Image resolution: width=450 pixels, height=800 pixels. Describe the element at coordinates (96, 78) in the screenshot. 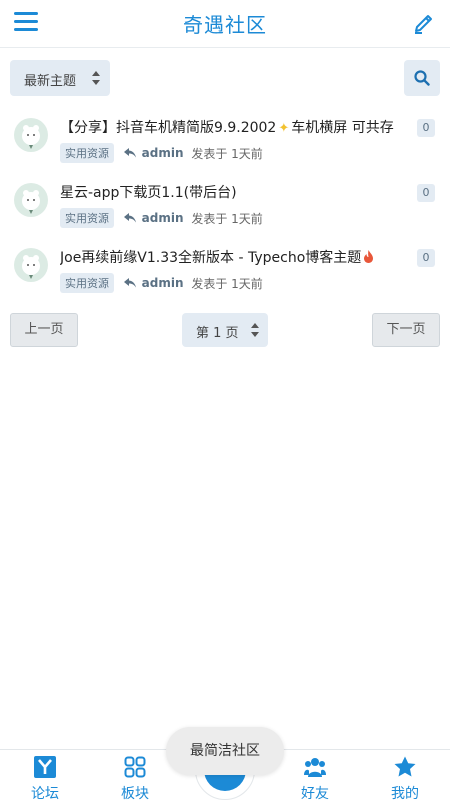

I see `sort-arrows-icon` at that location.